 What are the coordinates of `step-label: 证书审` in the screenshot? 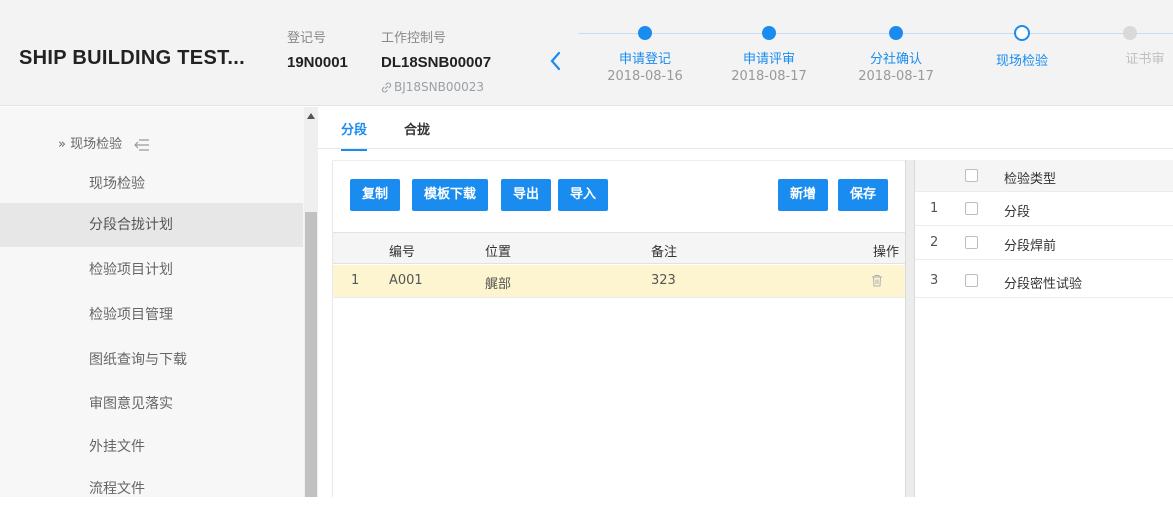 It's located at (1145, 59).